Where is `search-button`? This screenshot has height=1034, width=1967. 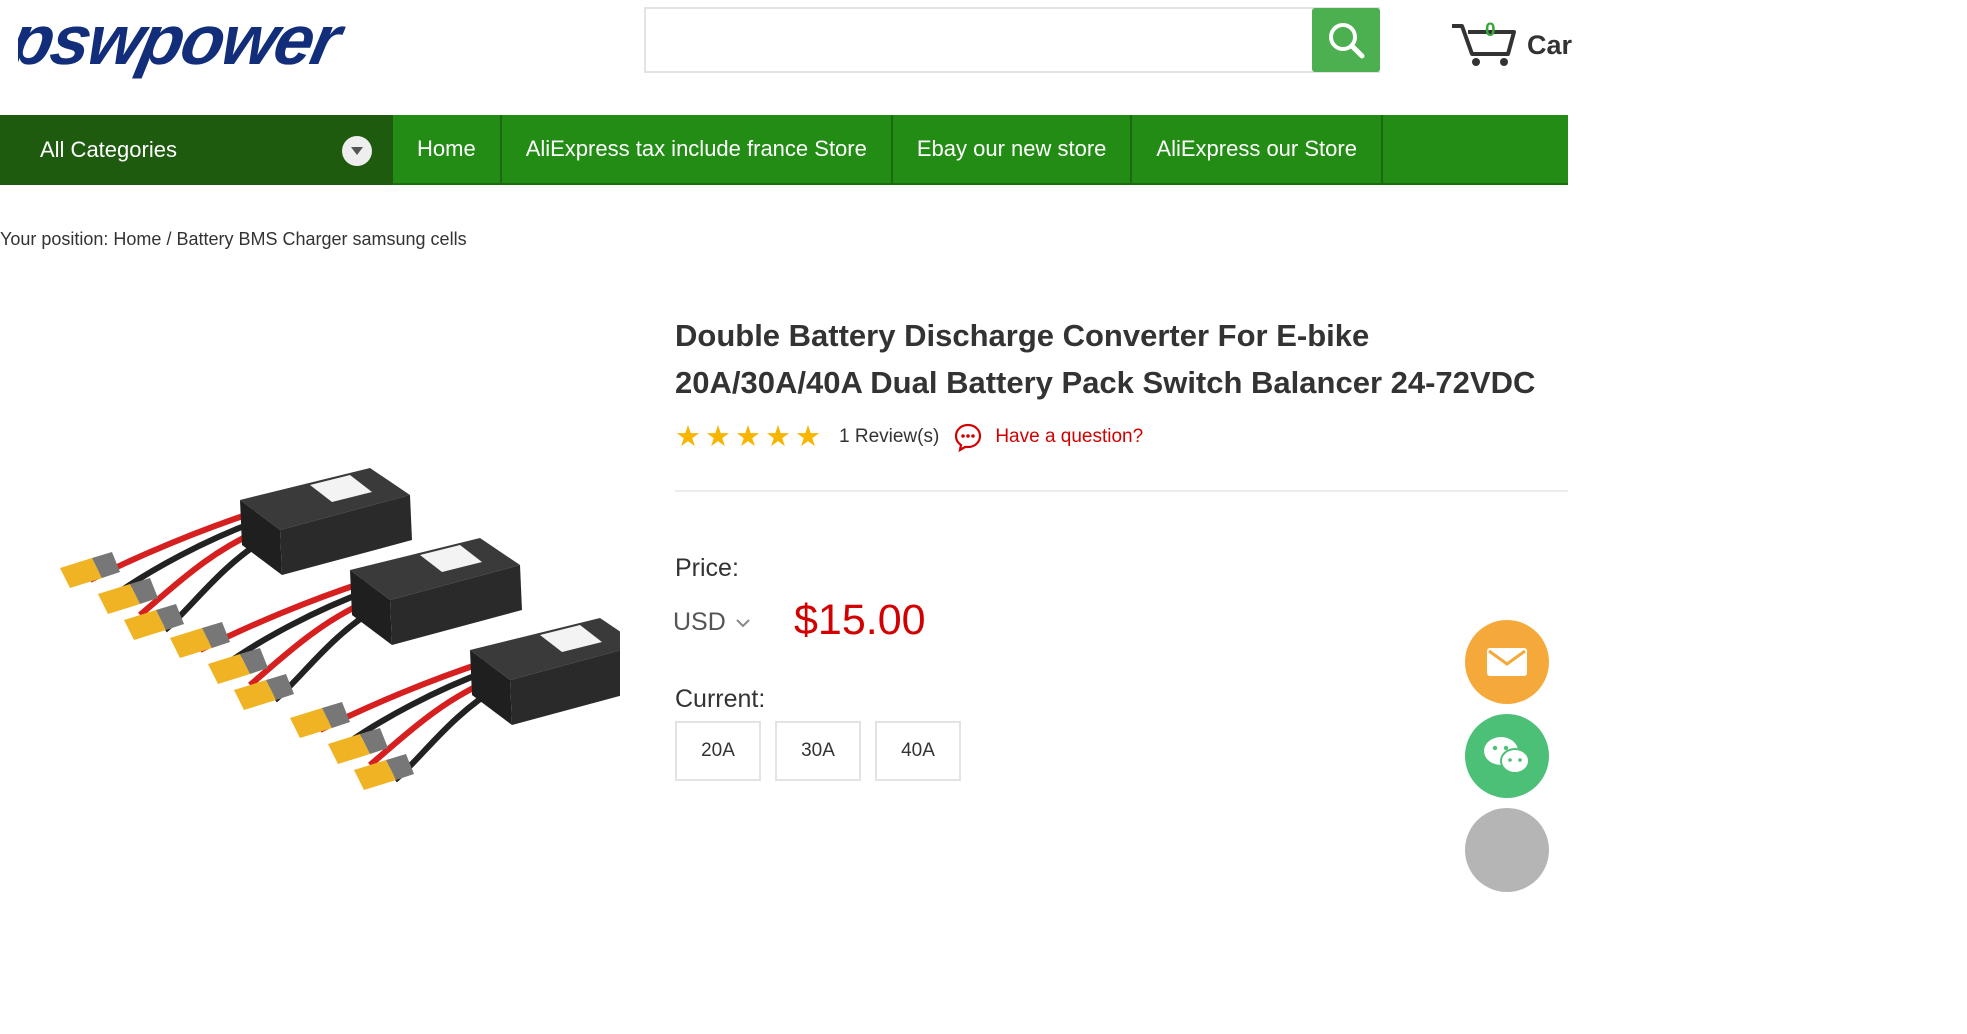
search-button is located at coordinates (1346, 40).